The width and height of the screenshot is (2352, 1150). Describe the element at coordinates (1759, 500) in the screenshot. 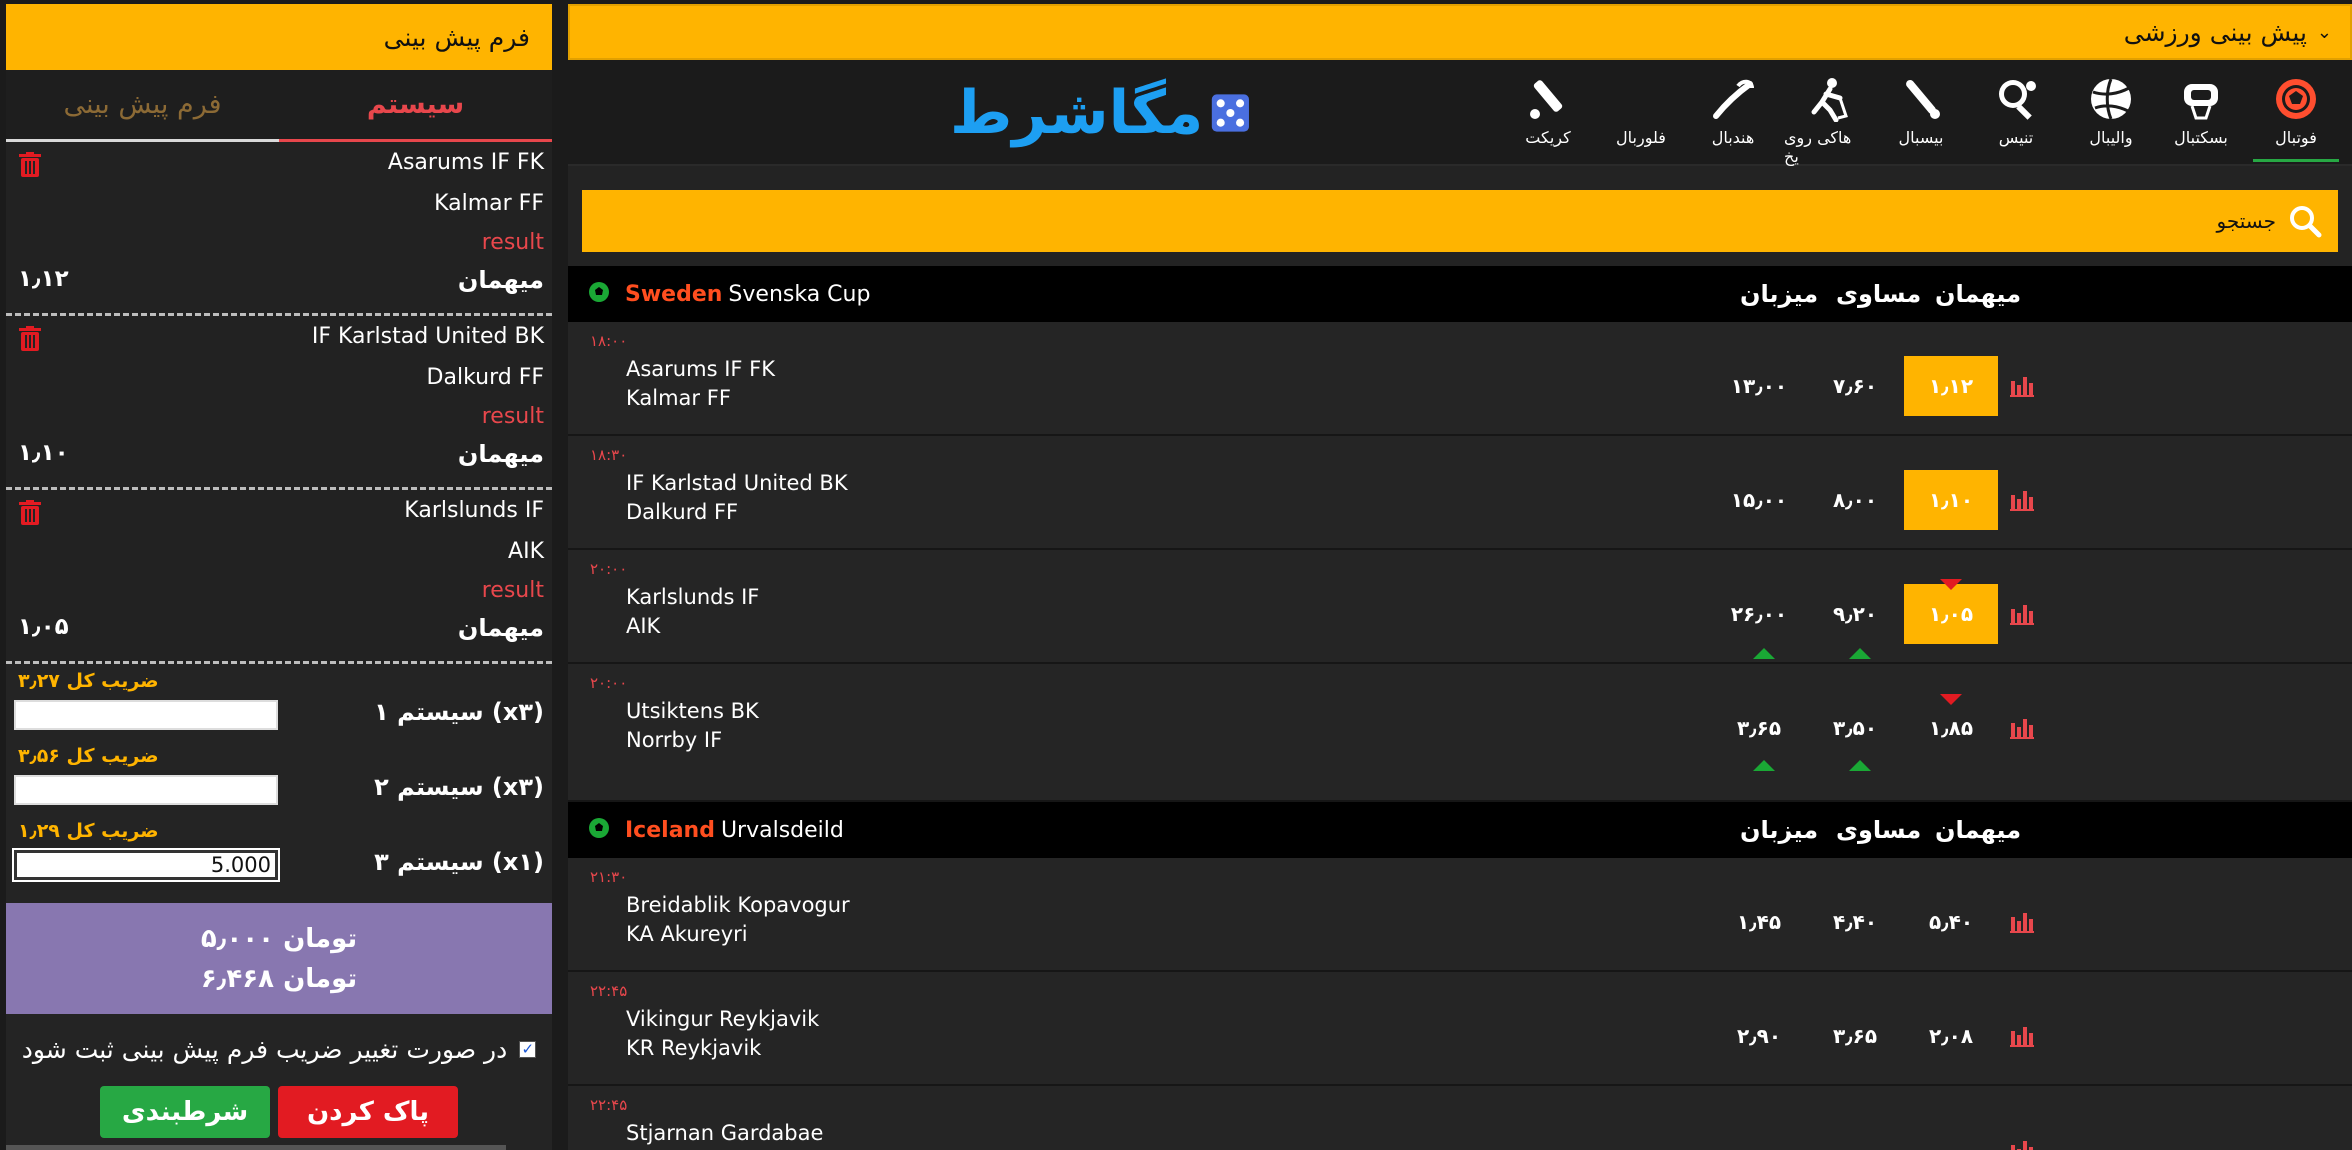

I see `odd-home-button: ۱۵٫۰۰` at that location.